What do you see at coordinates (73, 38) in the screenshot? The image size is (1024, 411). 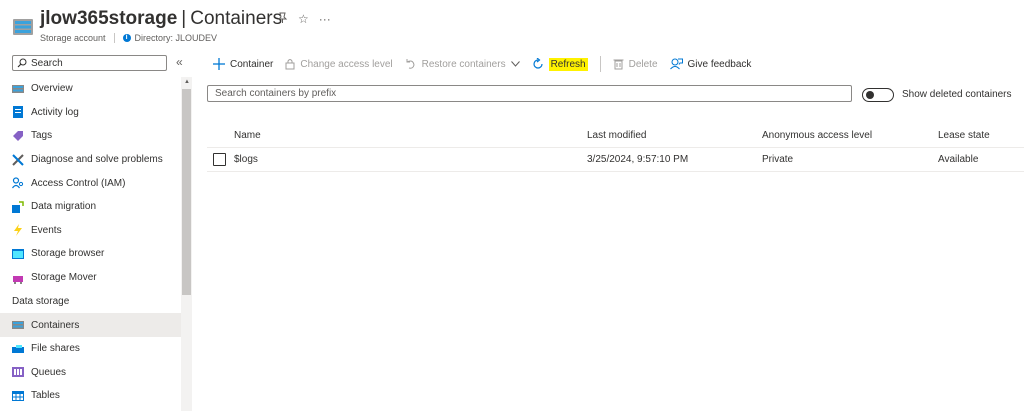 I see `resource-type: Storage account` at bounding box center [73, 38].